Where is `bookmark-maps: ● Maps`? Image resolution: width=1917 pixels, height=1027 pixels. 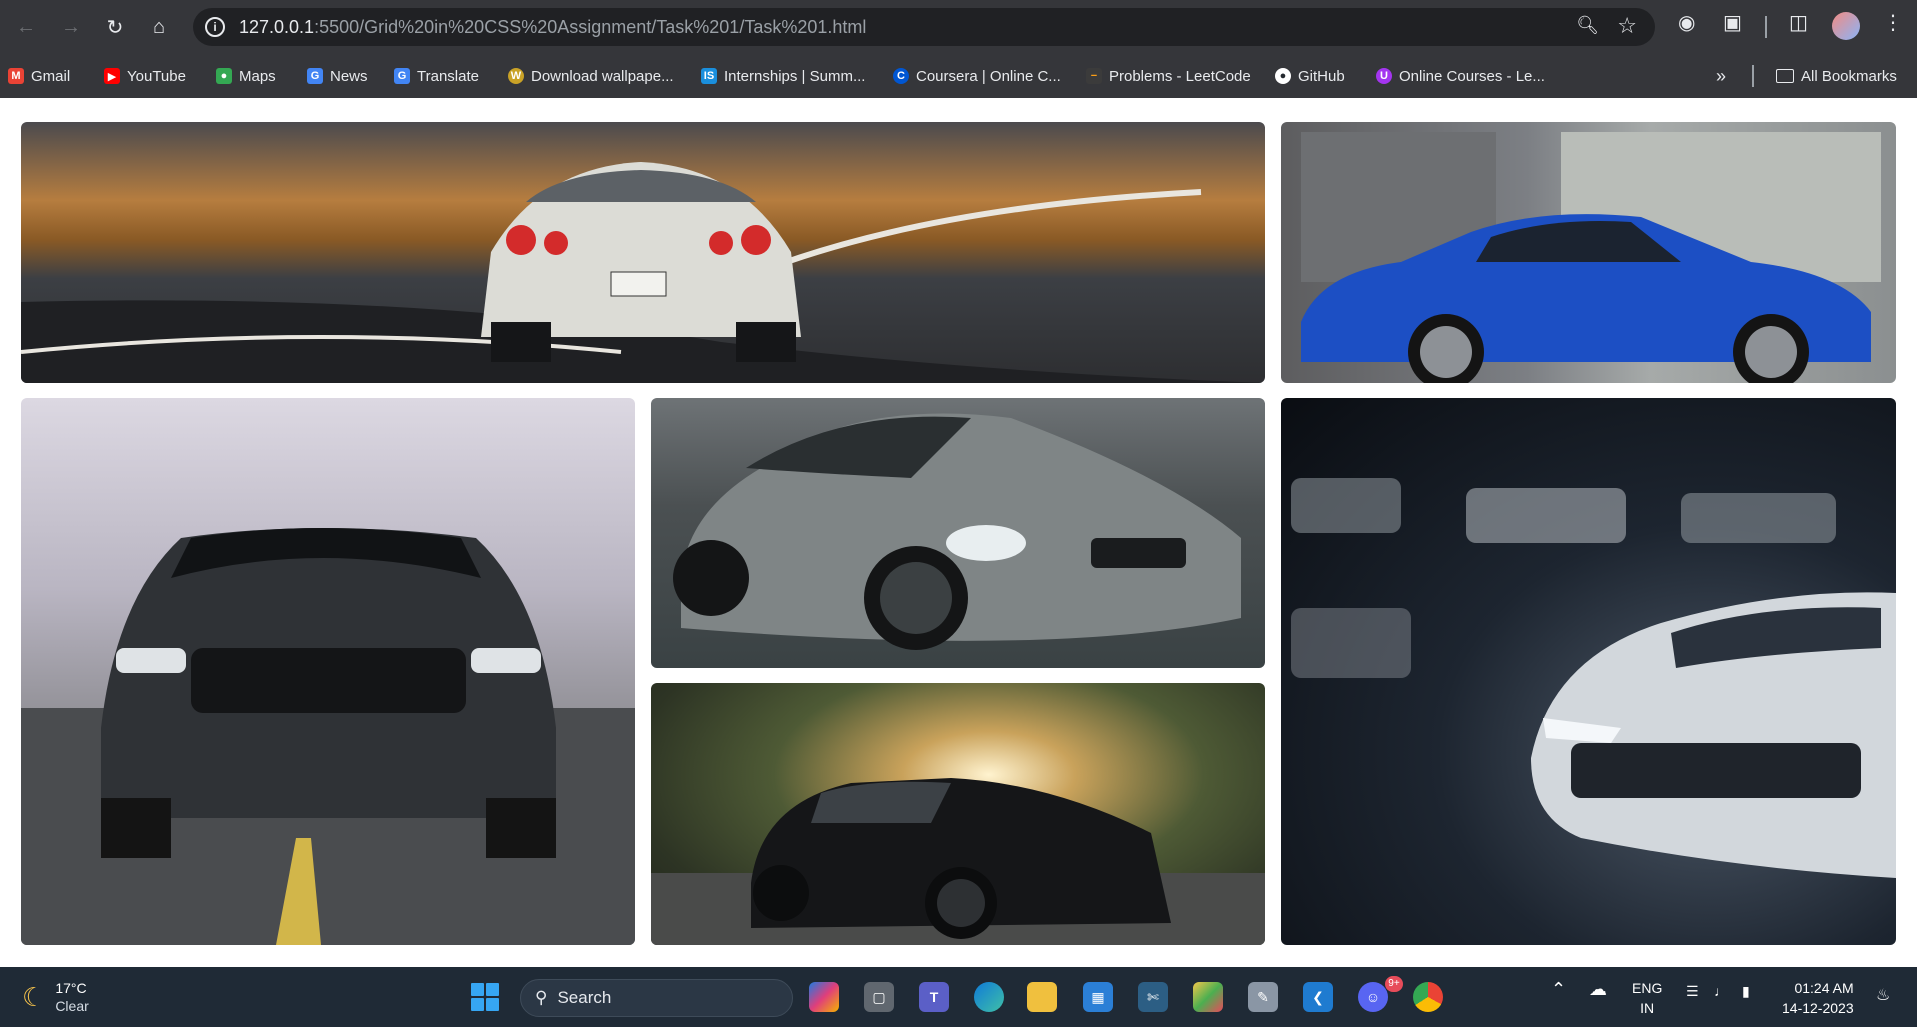 bookmark-maps: ● Maps is located at coordinates (246, 76).